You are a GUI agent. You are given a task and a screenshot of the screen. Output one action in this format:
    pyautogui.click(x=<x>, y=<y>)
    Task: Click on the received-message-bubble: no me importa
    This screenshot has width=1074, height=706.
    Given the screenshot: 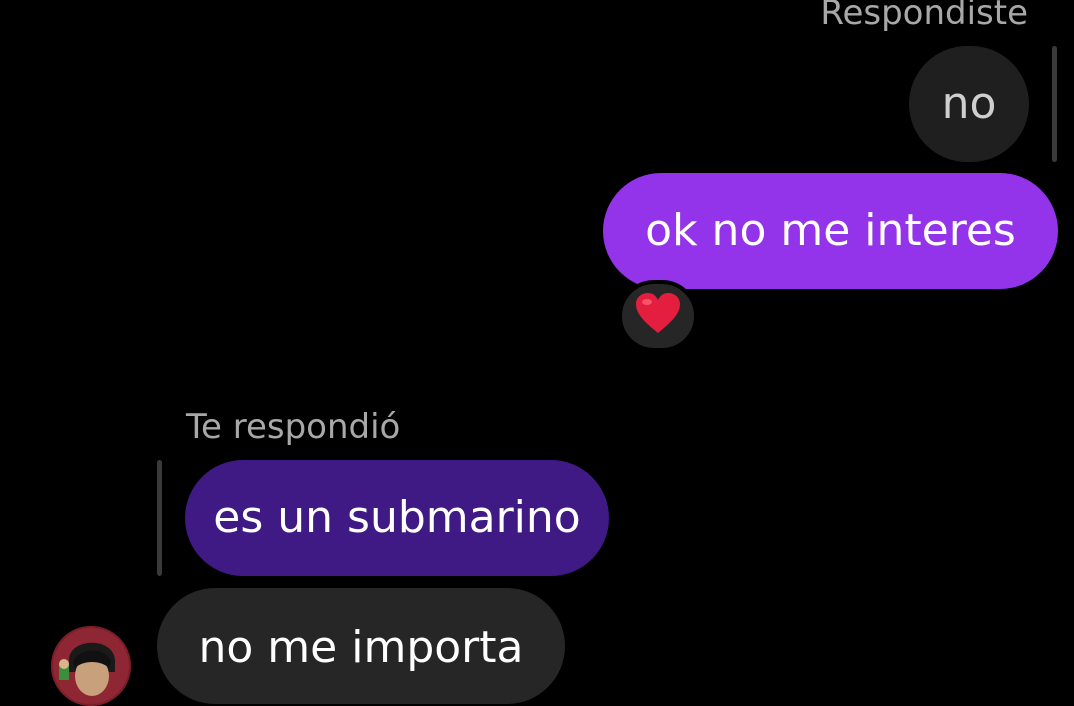 What is the action you would take?
    pyautogui.click(x=361, y=646)
    